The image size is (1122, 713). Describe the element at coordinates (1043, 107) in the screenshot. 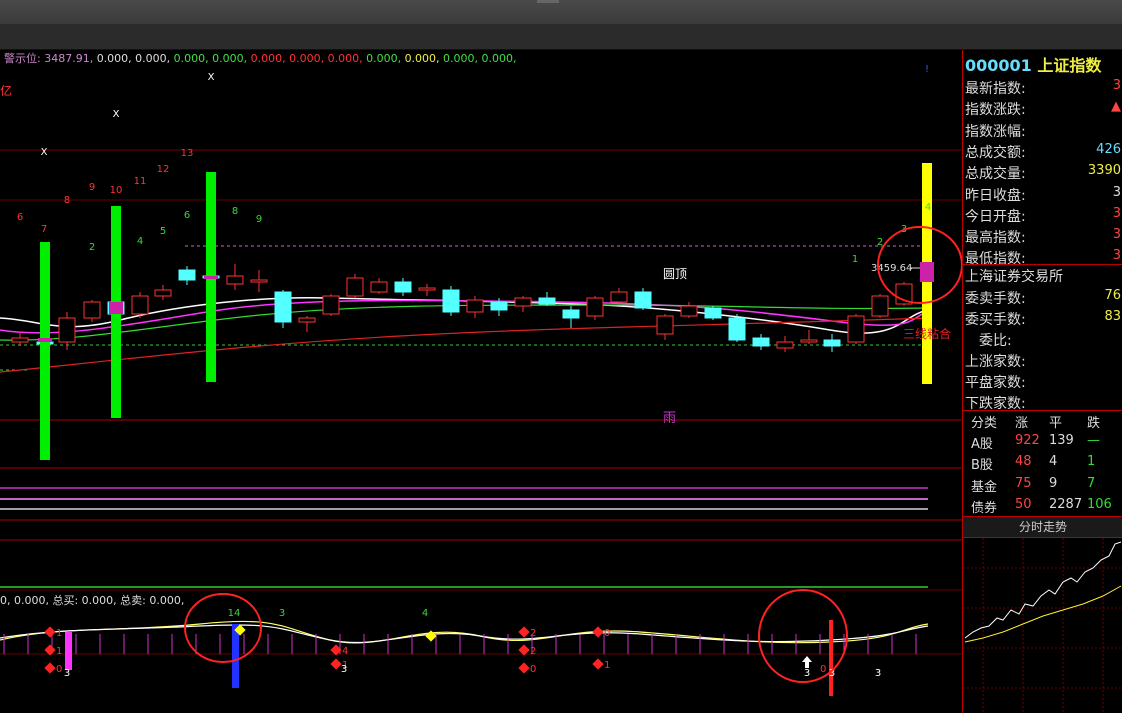

I see `quote-row: 指数涨跌: ▲` at that location.